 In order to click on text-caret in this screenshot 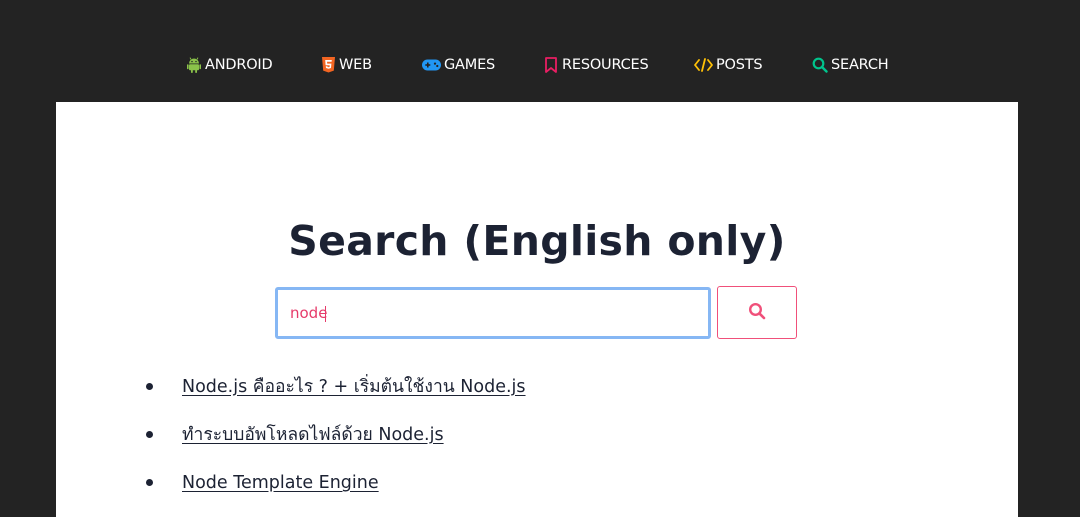, I will do `click(325, 314)`.